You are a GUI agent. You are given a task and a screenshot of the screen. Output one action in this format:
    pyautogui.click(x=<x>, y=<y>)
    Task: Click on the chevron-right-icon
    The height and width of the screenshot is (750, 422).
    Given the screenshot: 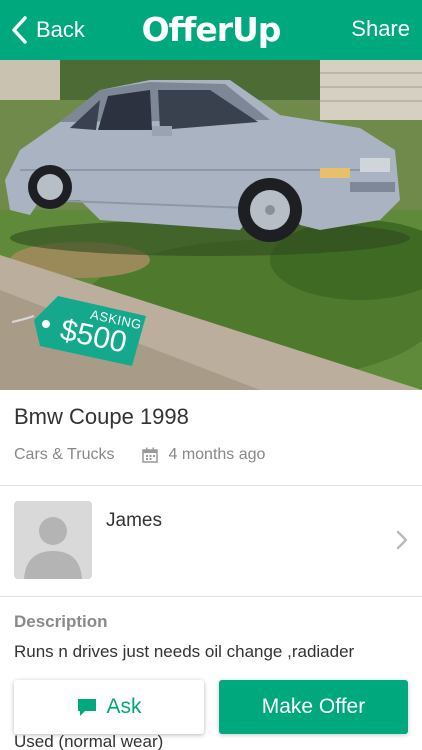 What is the action you would take?
    pyautogui.click(x=402, y=540)
    